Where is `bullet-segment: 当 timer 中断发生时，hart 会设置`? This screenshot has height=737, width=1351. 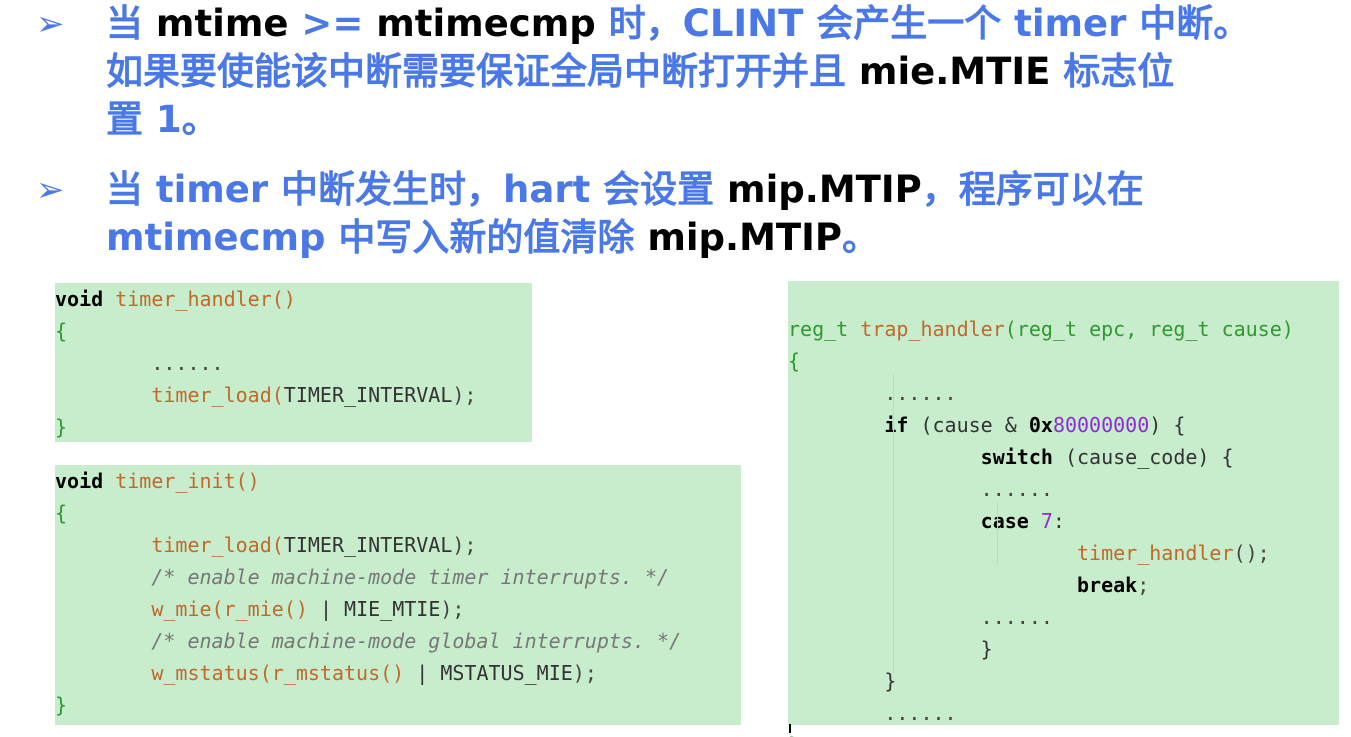
bullet-segment: 当 timer 中断发生时，hart 会设置 is located at coordinates (417, 189).